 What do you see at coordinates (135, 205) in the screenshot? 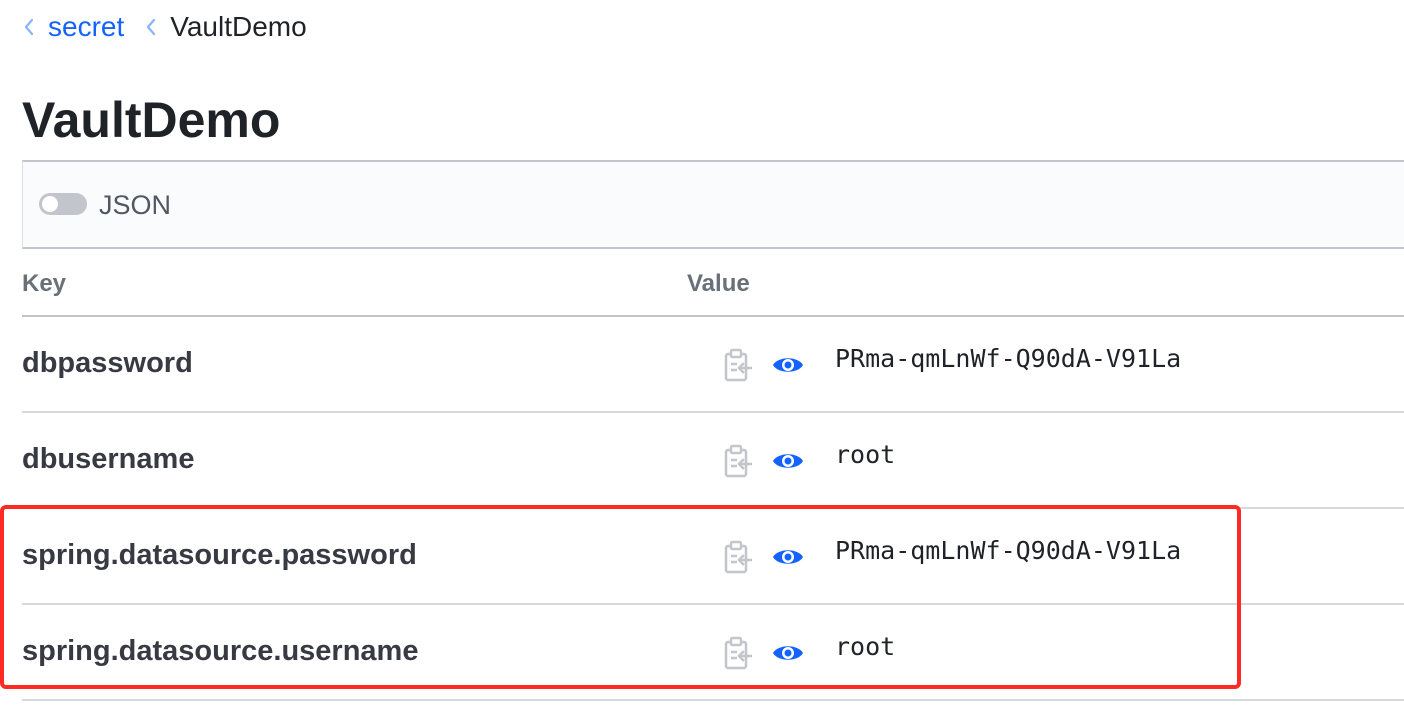
I see `json-toggle-label: JSON` at bounding box center [135, 205].